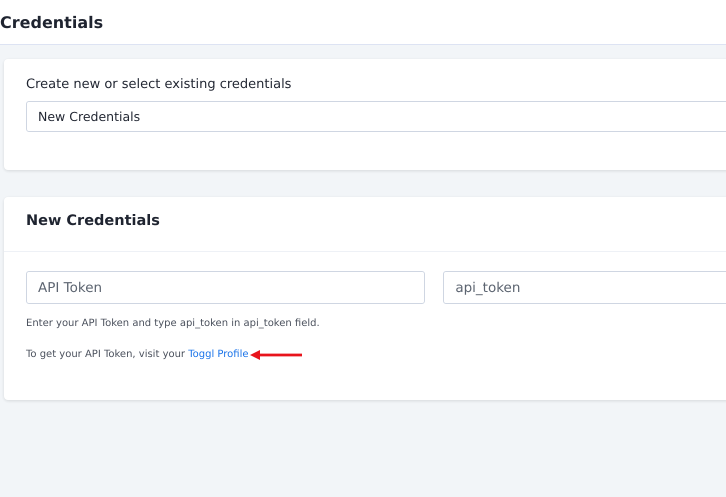 Image resolution: width=726 pixels, height=497 pixels. What do you see at coordinates (376, 116) in the screenshot?
I see `credentials-select: New Credentials` at bounding box center [376, 116].